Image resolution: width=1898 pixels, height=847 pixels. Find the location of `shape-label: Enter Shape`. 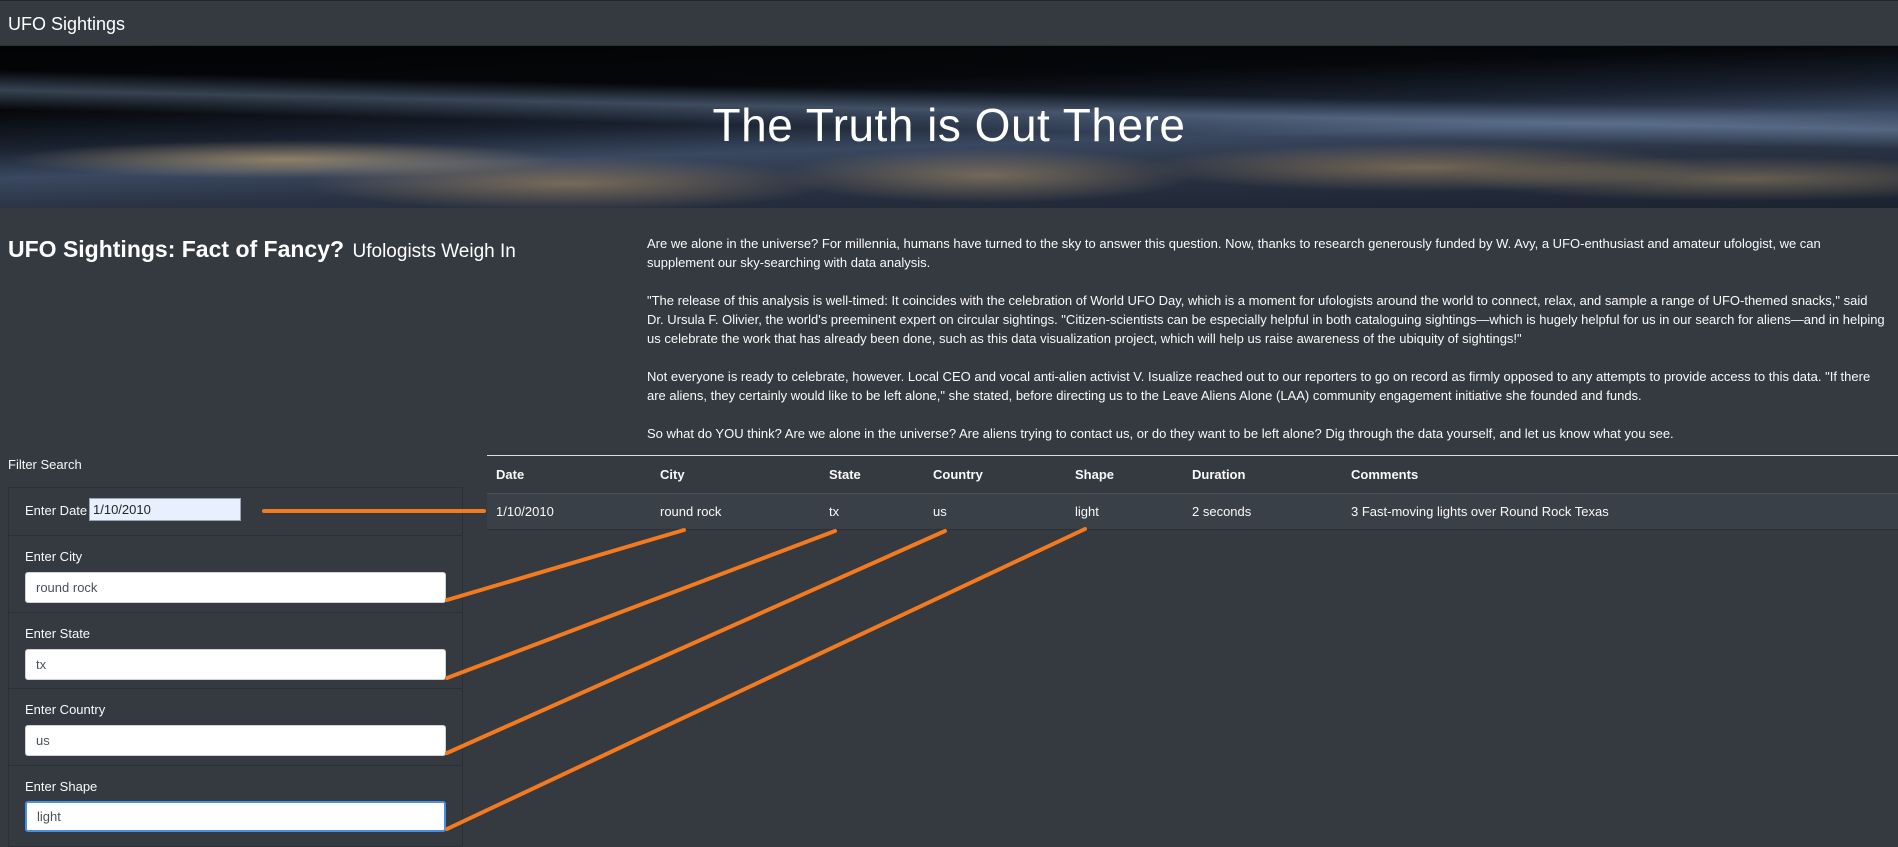

shape-label: Enter Shape is located at coordinates (61, 786).